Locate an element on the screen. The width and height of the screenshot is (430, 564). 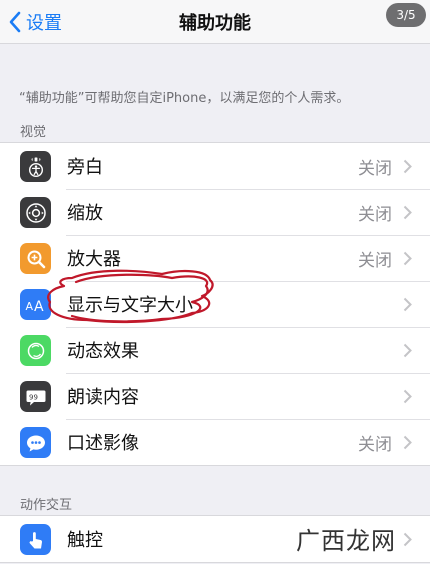
row-voiceover: 旁白 关闭 is located at coordinates (215, 166).